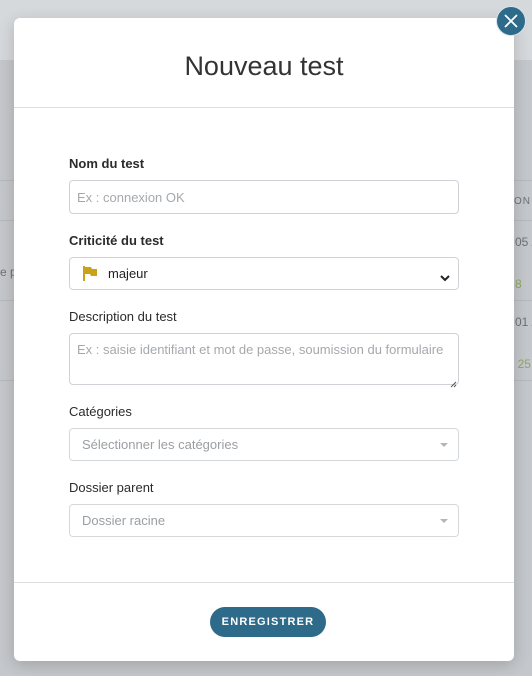  What do you see at coordinates (124, 520) in the screenshot?
I see `parent-folder-value: Dossier racine` at bounding box center [124, 520].